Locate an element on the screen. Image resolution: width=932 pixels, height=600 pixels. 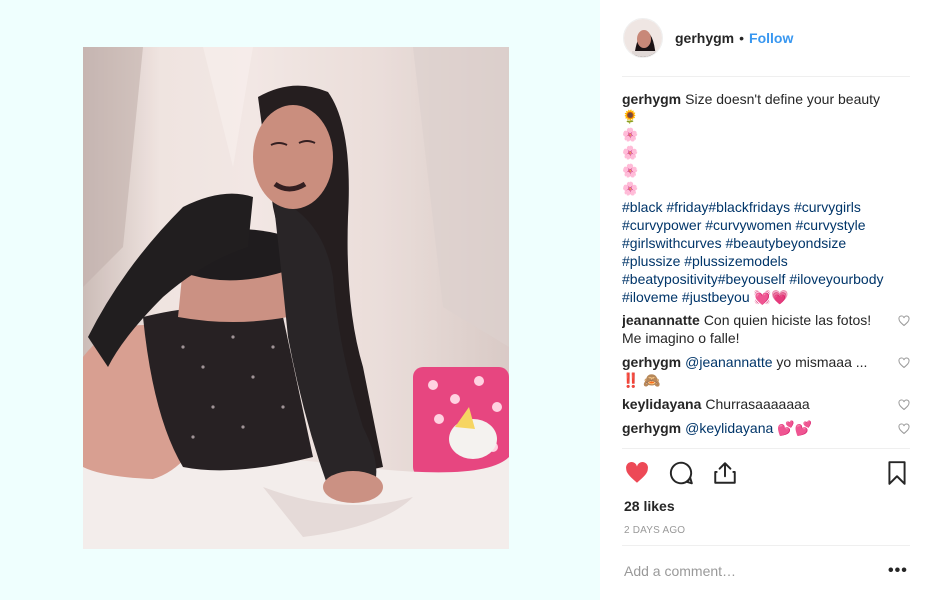
comment-item: keylidayana Churrasaaaaaaa is located at coordinates (766, 404).